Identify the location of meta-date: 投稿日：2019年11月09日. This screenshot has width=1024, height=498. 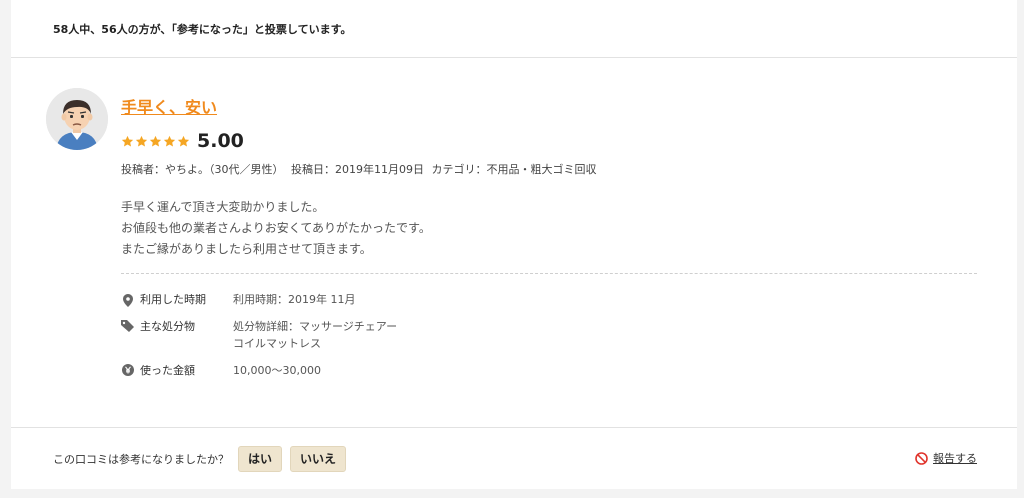
(357, 169).